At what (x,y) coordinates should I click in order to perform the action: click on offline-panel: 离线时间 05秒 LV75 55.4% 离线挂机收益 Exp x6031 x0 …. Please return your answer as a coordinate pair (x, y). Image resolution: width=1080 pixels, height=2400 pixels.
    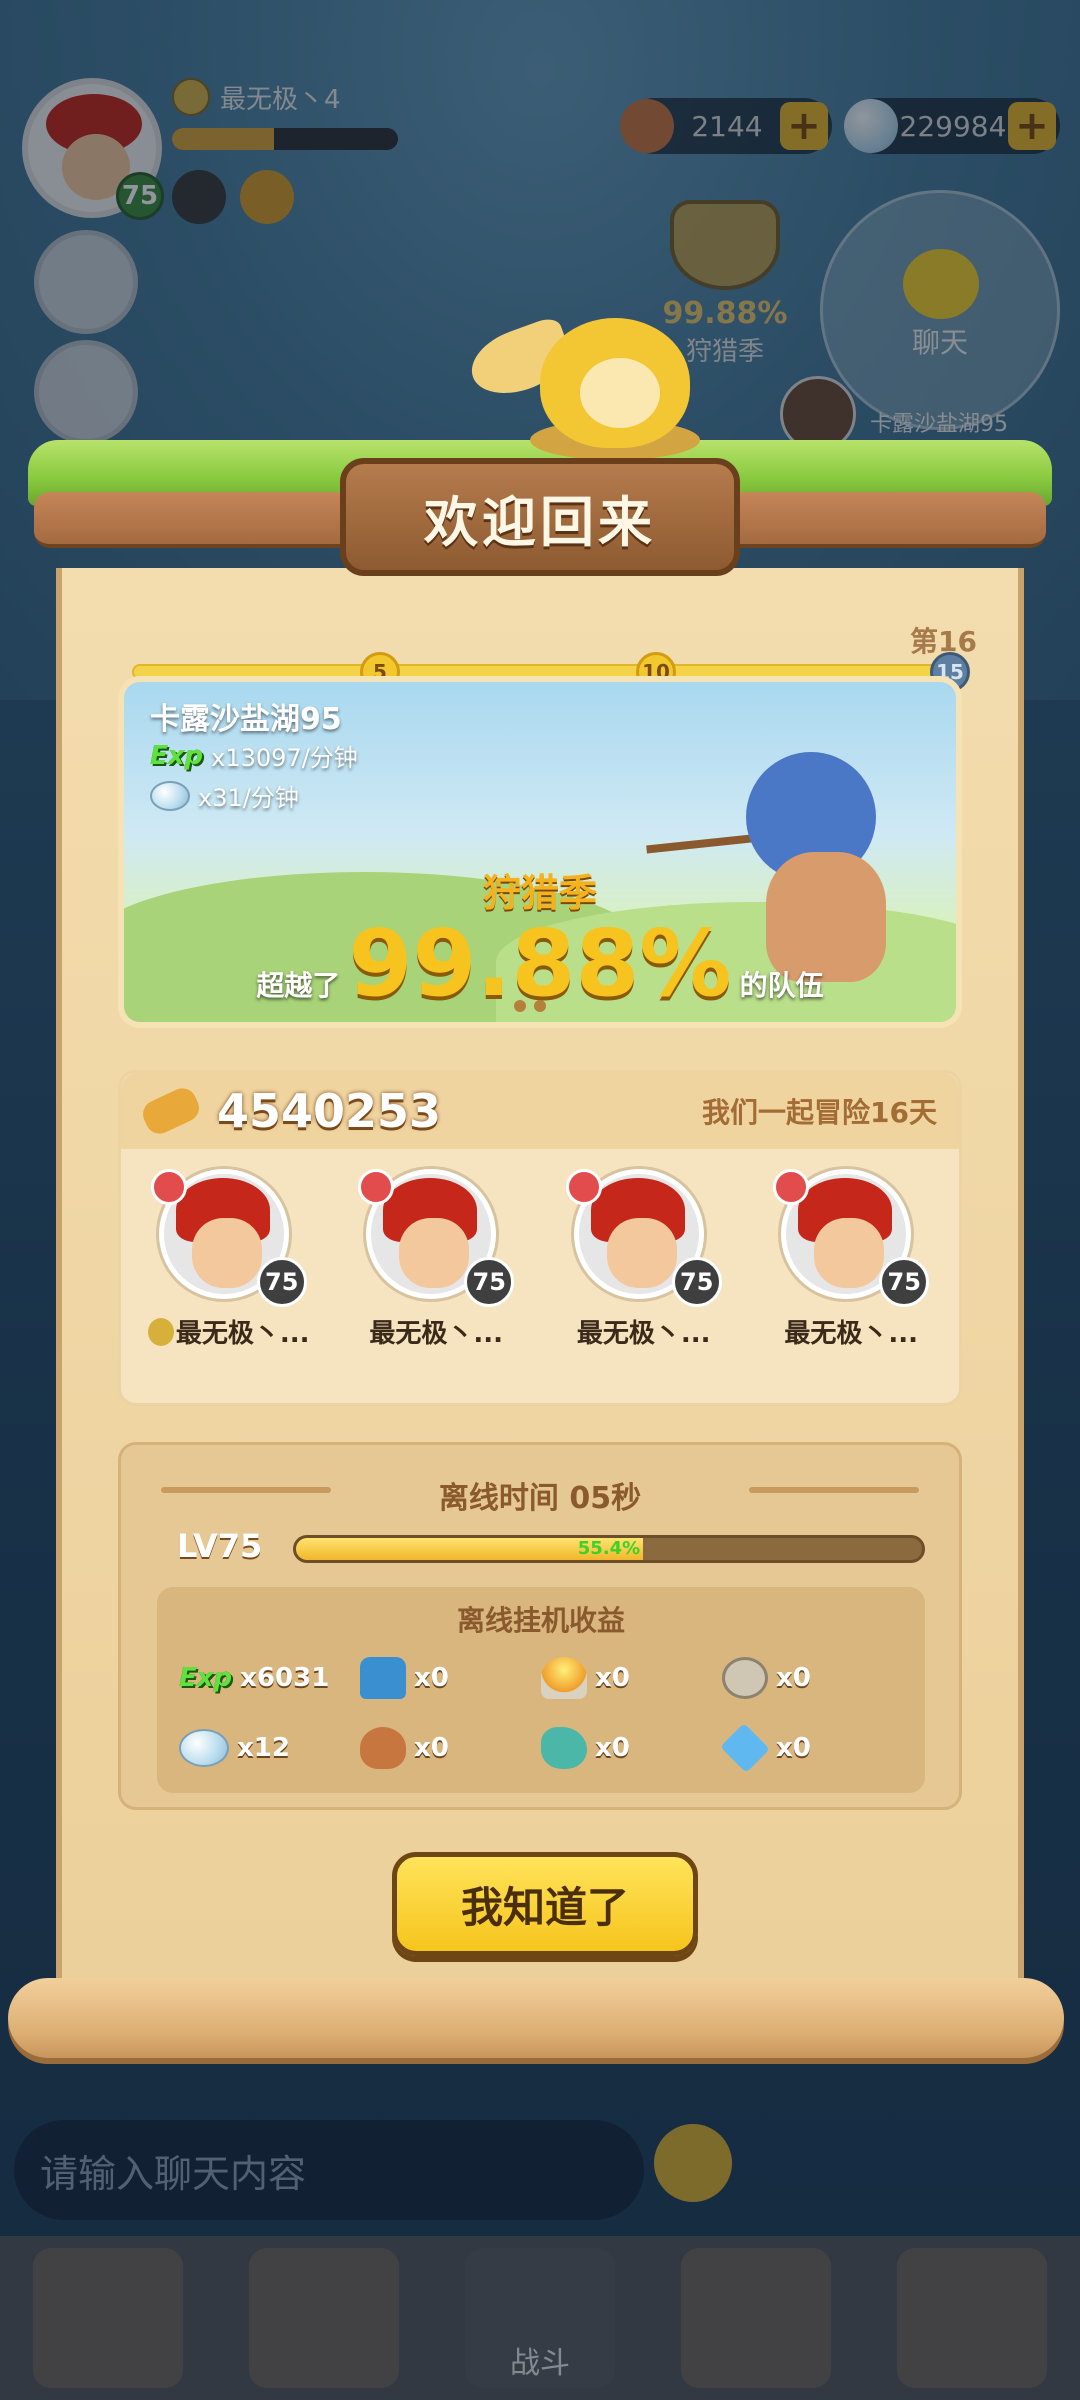
    Looking at the image, I should click on (540, 1626).